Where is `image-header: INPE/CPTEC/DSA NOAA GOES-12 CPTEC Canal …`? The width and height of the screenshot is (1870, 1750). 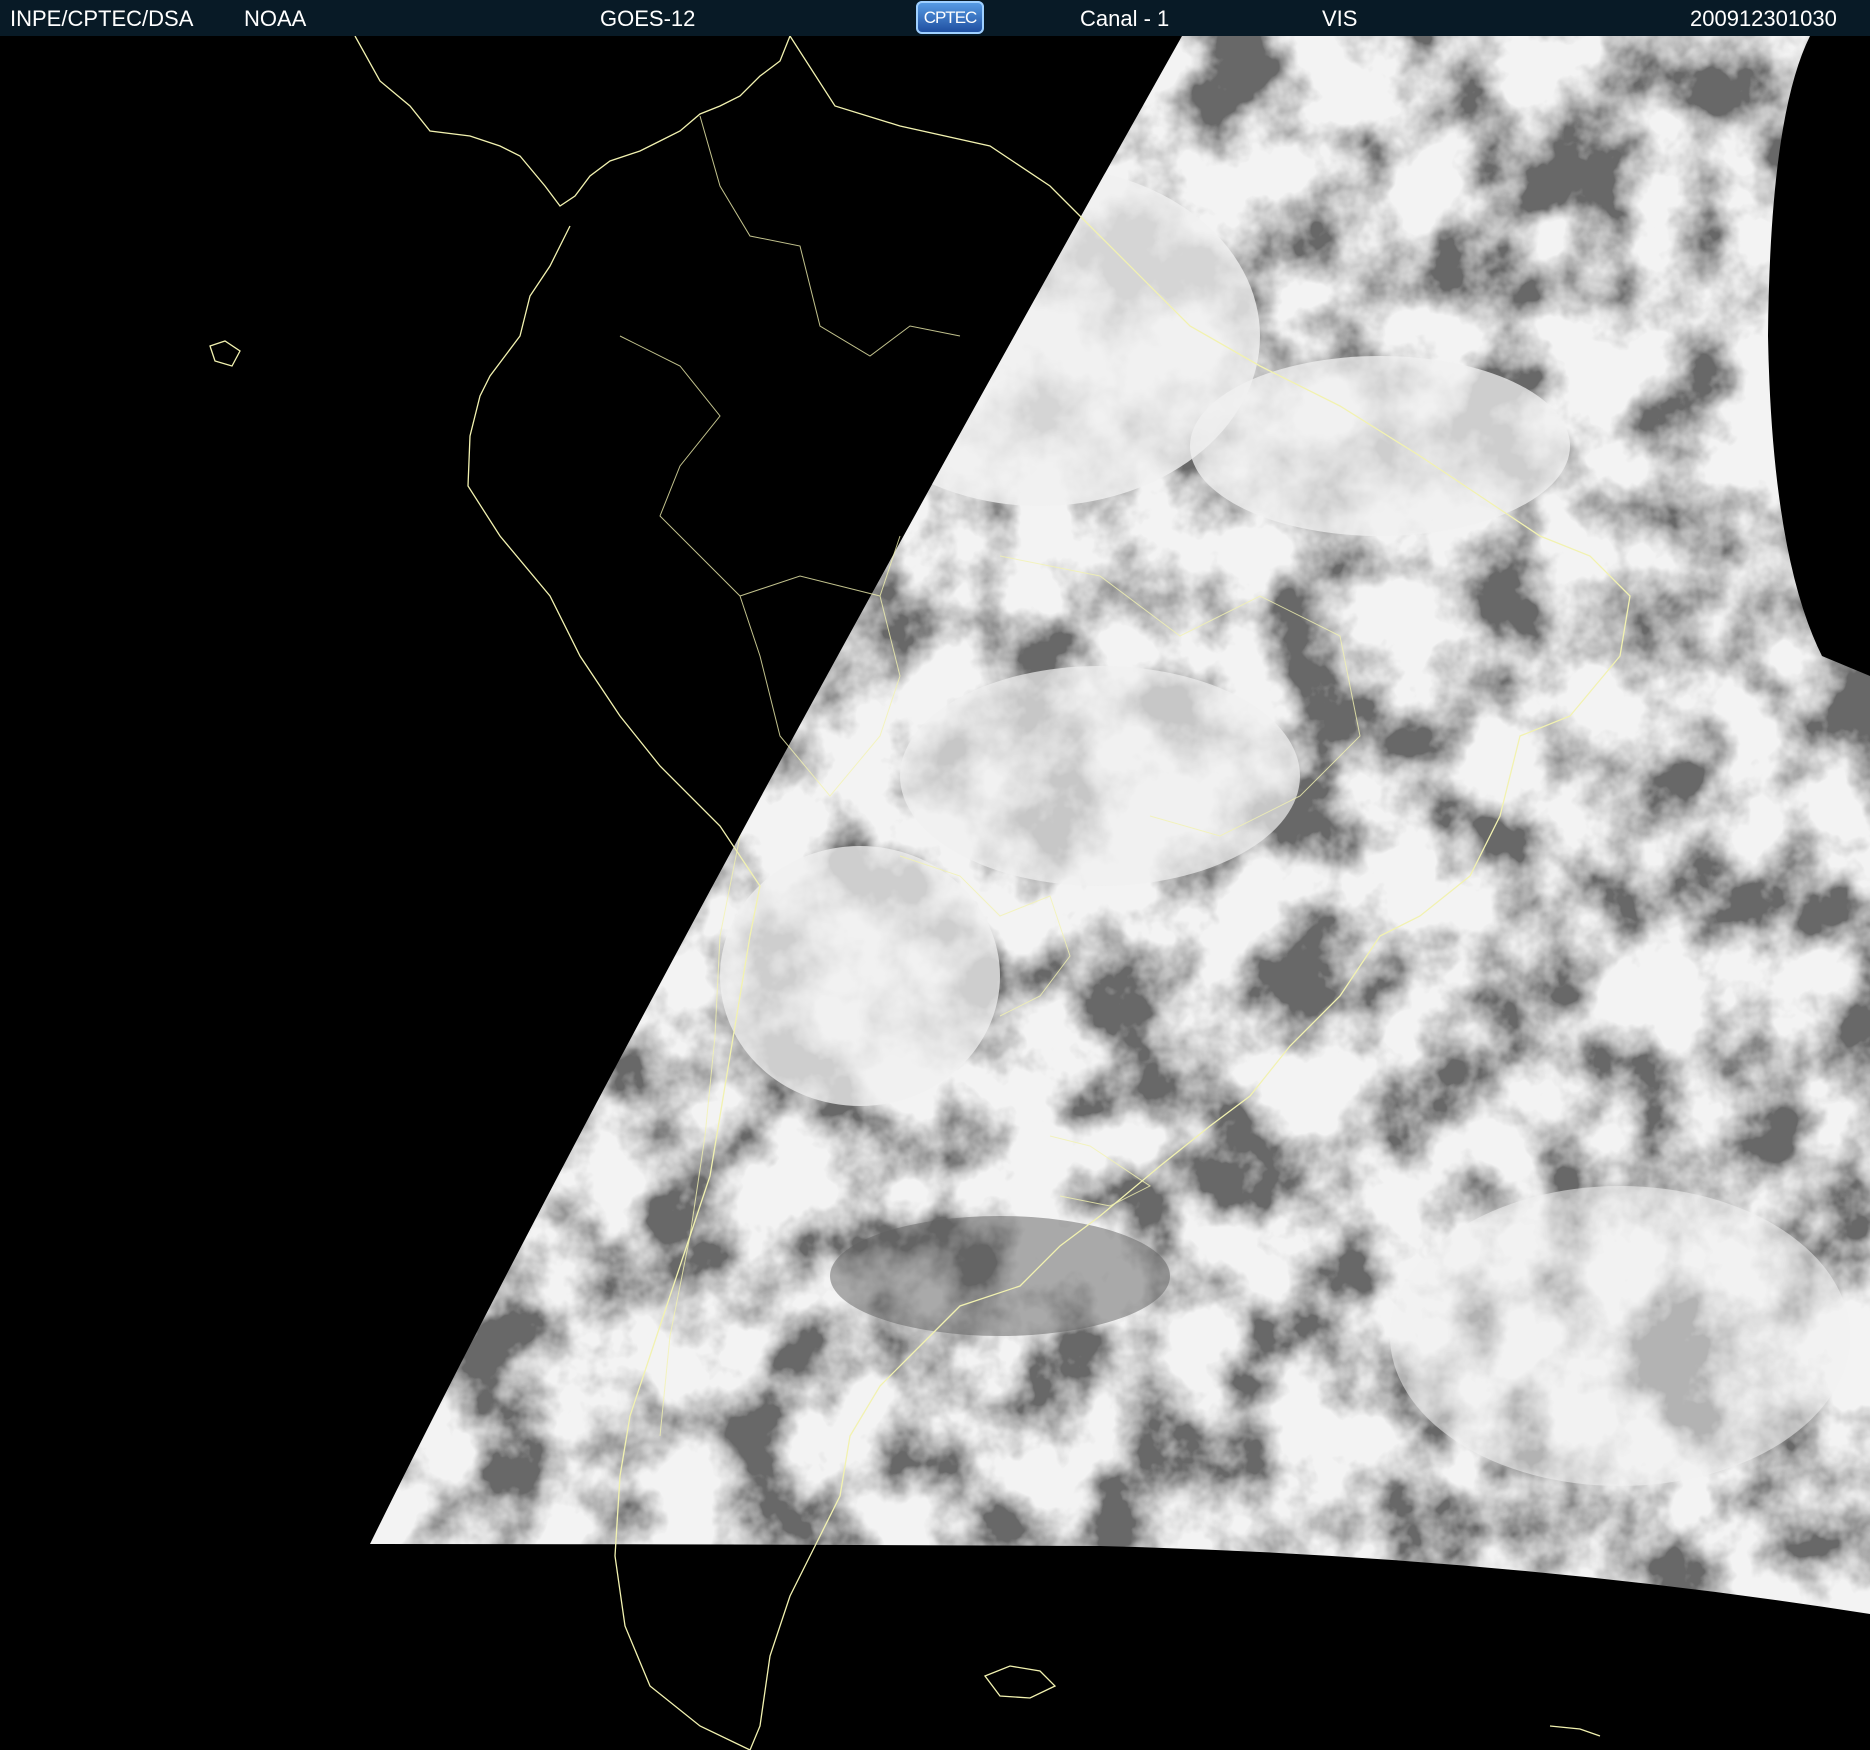
image-header: INPE/CPTEC/DSA NOAA GOES-12 CPTEC Canal … is located at coordinates (935, 18).